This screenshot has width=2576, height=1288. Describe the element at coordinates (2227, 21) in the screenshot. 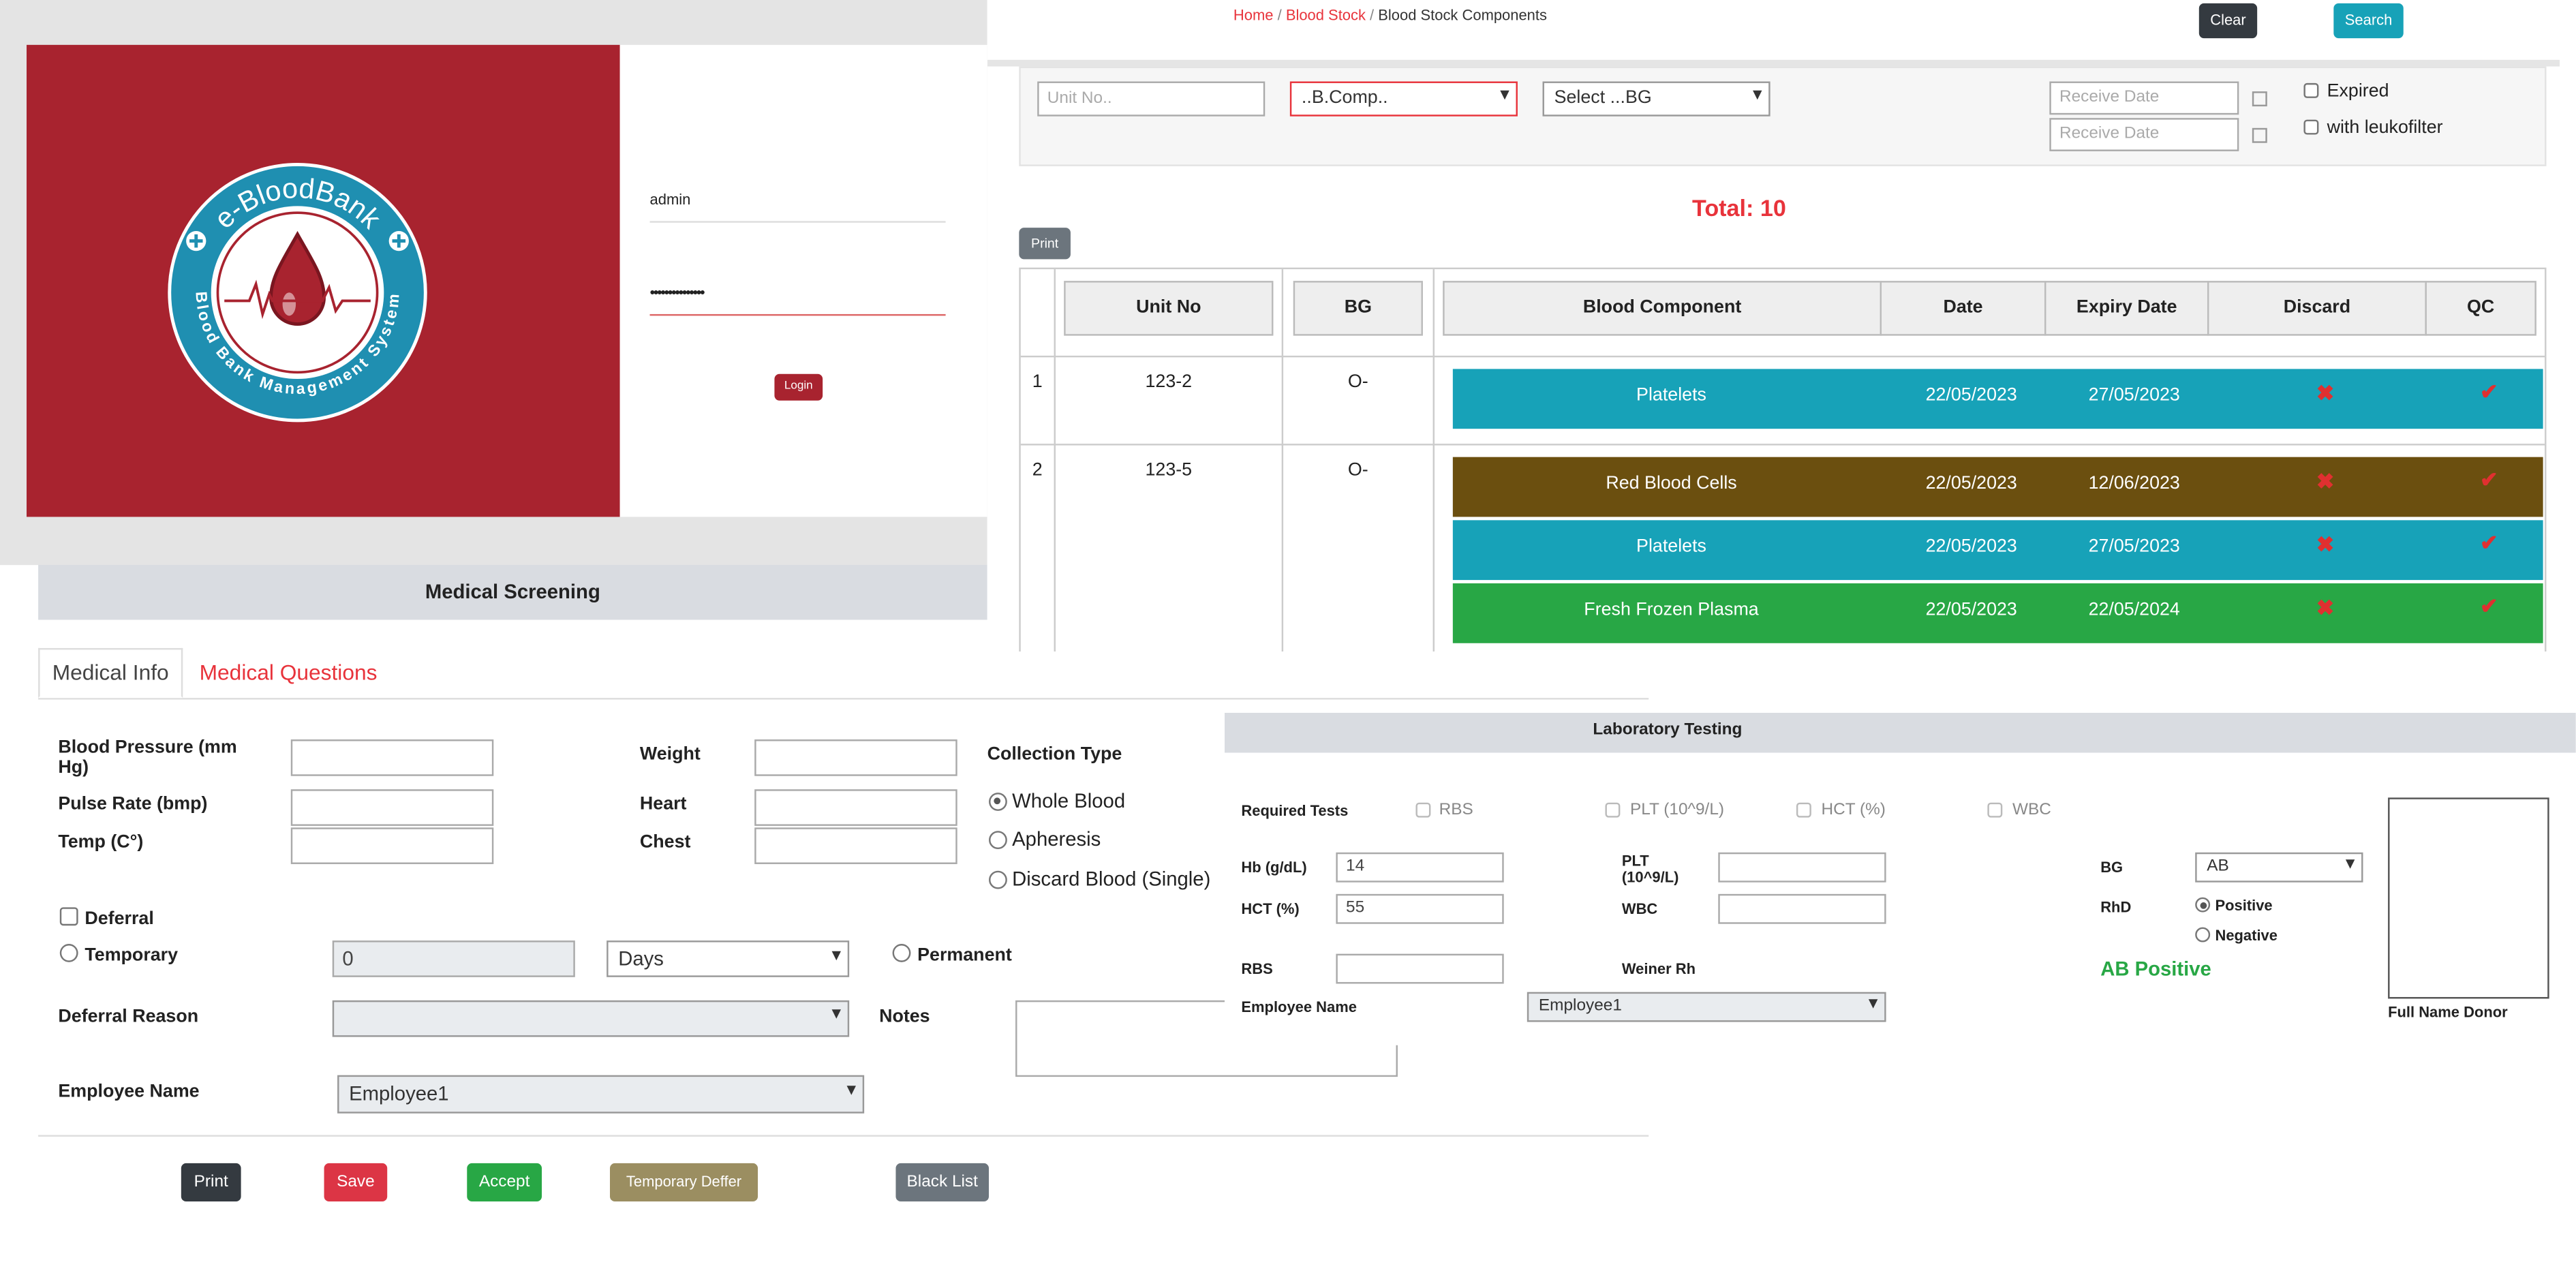

I see `clear-button: Clear` at that location.